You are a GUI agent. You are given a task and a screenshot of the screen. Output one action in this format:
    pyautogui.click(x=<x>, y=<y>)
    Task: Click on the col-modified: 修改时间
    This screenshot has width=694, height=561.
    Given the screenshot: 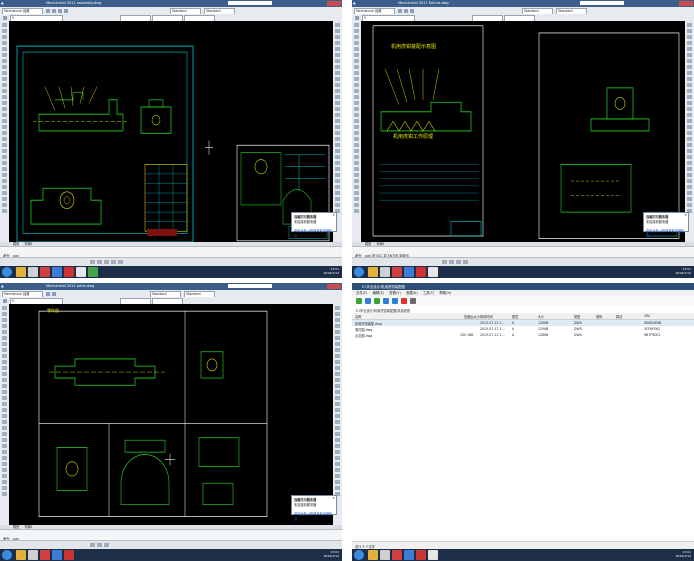 What is the action you would take?
    pyautogui.click(x=486, y=316)
    